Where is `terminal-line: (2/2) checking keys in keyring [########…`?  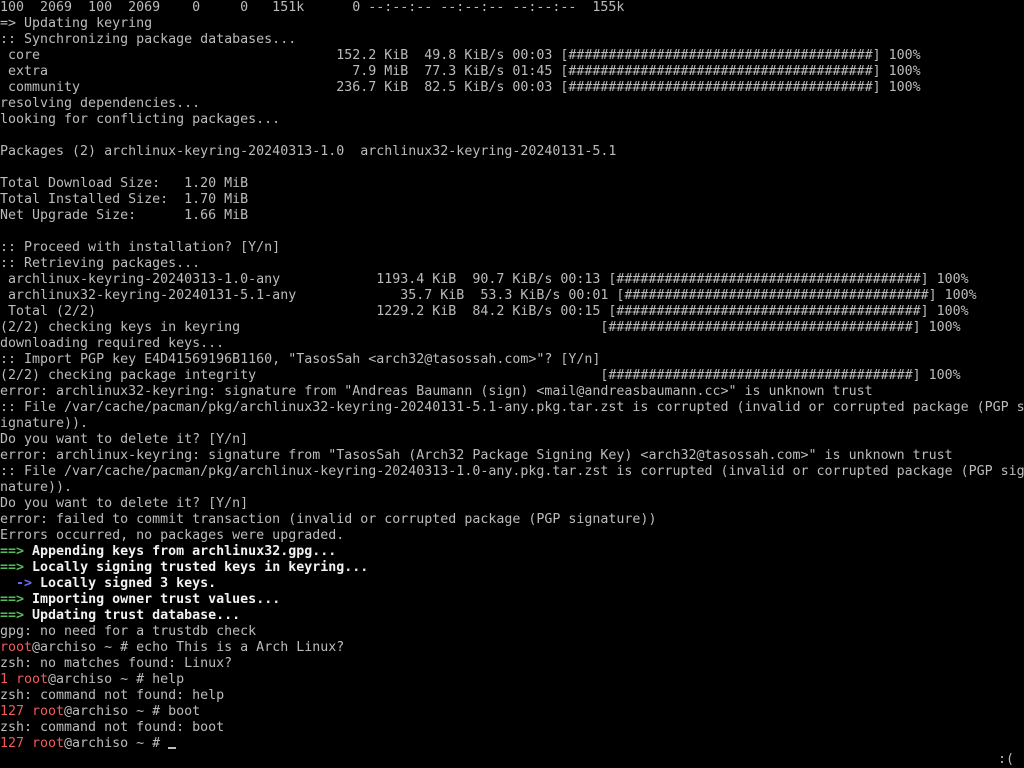
terminal-line: (2/2) checking keys in keyring [########… is located at coordinates (512, 328).